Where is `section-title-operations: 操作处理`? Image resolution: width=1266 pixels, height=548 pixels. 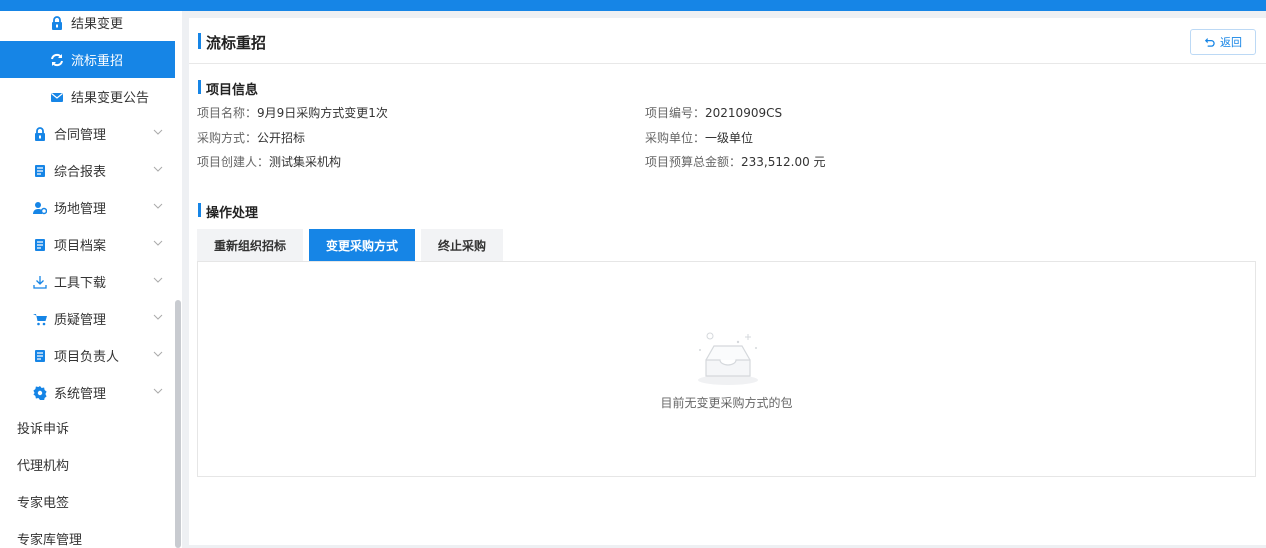
section-title-operations: 操作处理 is located at coordinates (232, 213).